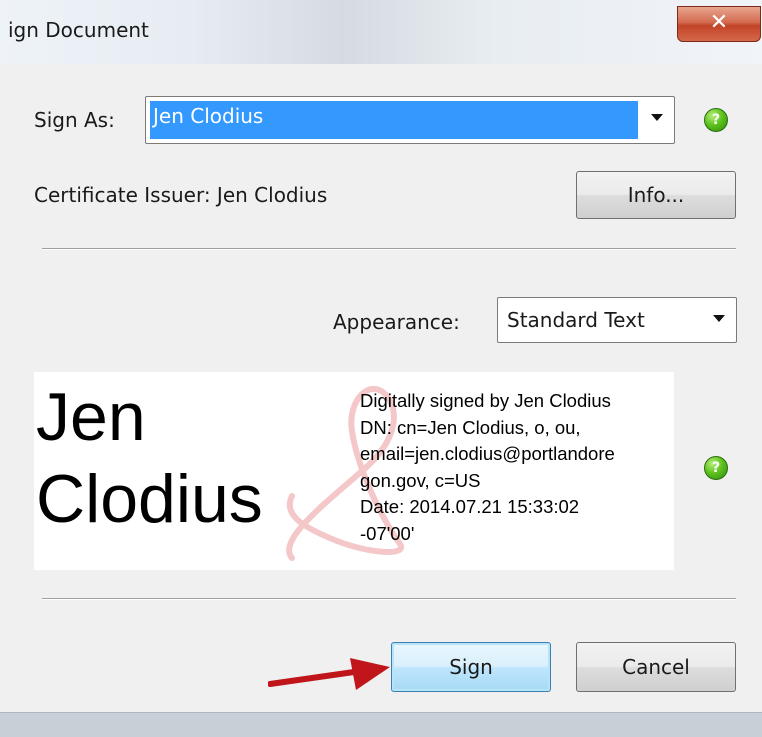 The width and height of the screenshot is (762, 737). I want to click on certificate-issuer-text: Certificate Issuer: Jen Clodius, so click(181, 195).